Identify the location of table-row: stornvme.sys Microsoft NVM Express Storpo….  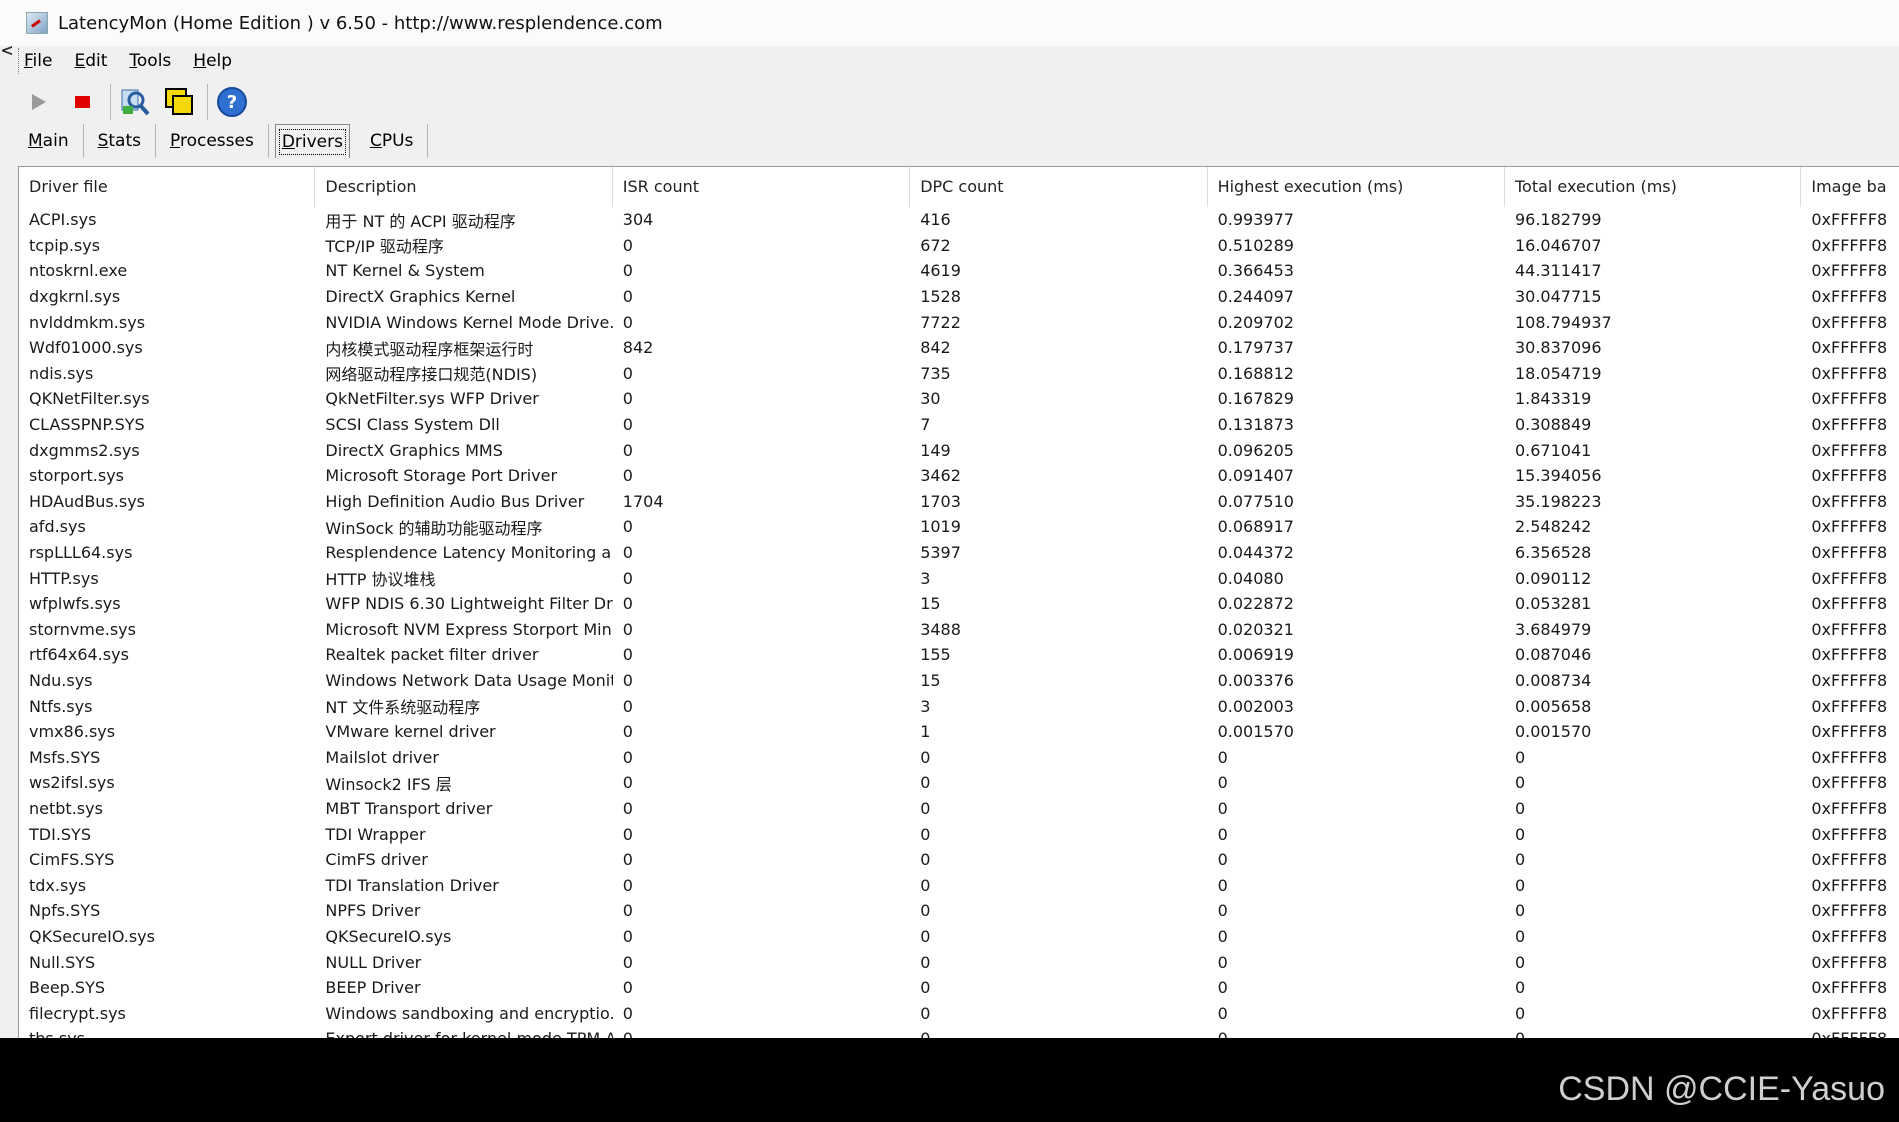
(959, 630).